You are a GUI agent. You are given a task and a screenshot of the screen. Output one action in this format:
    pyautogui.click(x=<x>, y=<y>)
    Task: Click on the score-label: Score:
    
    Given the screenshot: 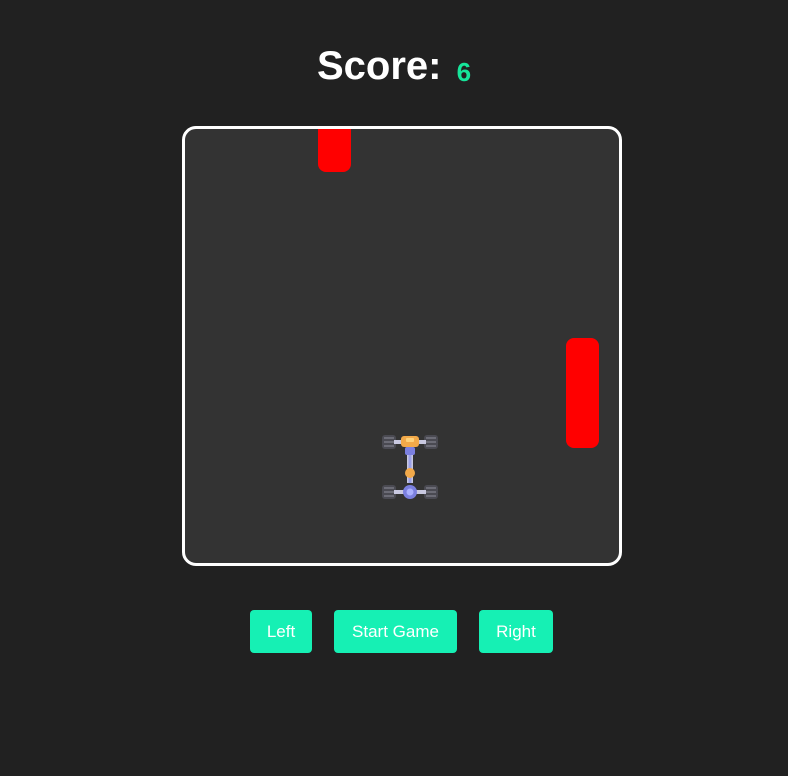 What is the action you would take?
    pyautogui.click(x=379, y=66)
    